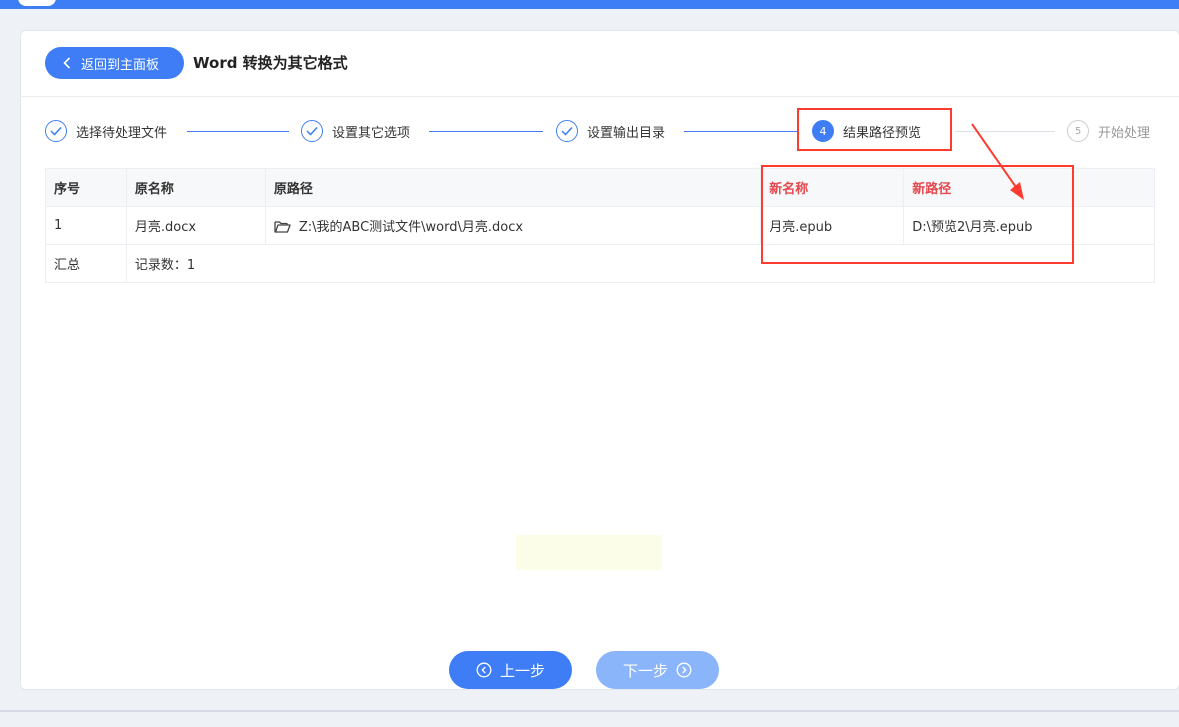 This screenshot has width=1179, height=727. Describe the element at coordinates (645, 670) in the screenshot. I see `next-step-label: 下一步` at that location.